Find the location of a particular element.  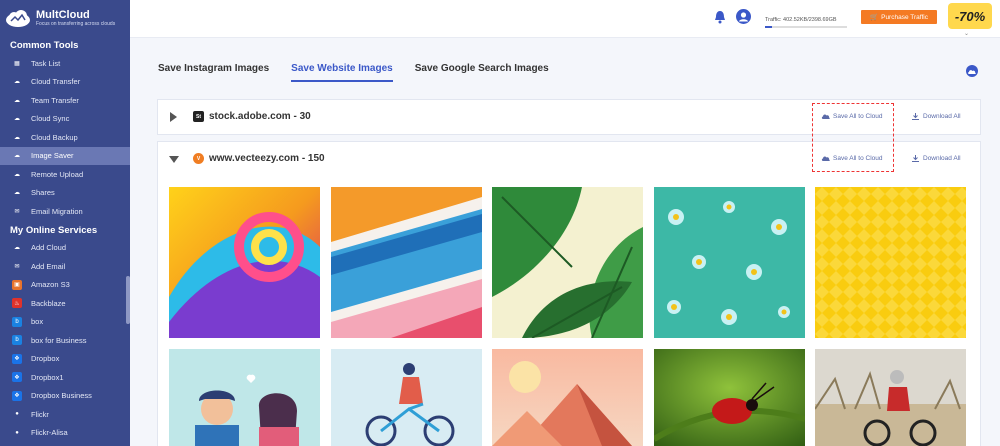

traffic-progress-bar is located at coordinates (806, 27).